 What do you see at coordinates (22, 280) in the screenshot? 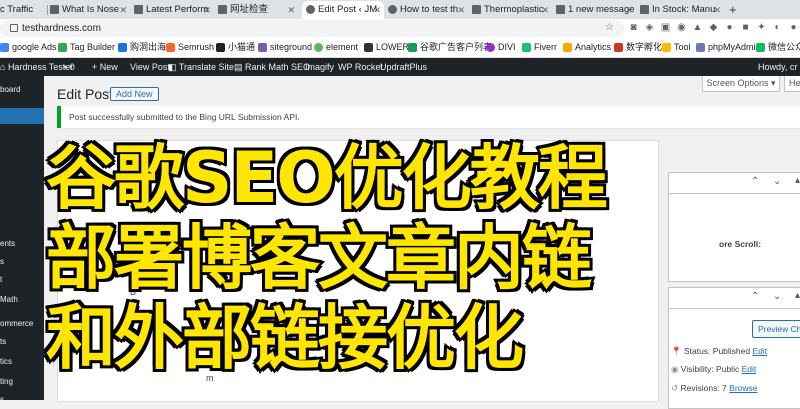
I see `sidebar-item: t` at bounding box center [22, 280].